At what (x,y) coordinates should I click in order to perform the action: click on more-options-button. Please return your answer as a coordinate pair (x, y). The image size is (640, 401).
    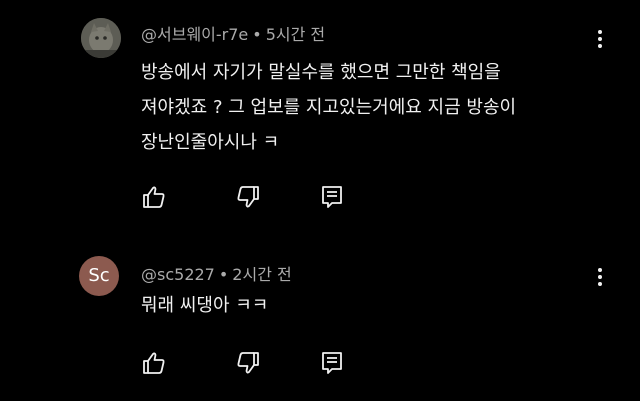
    Looking at the image, I should click on (600, 40).